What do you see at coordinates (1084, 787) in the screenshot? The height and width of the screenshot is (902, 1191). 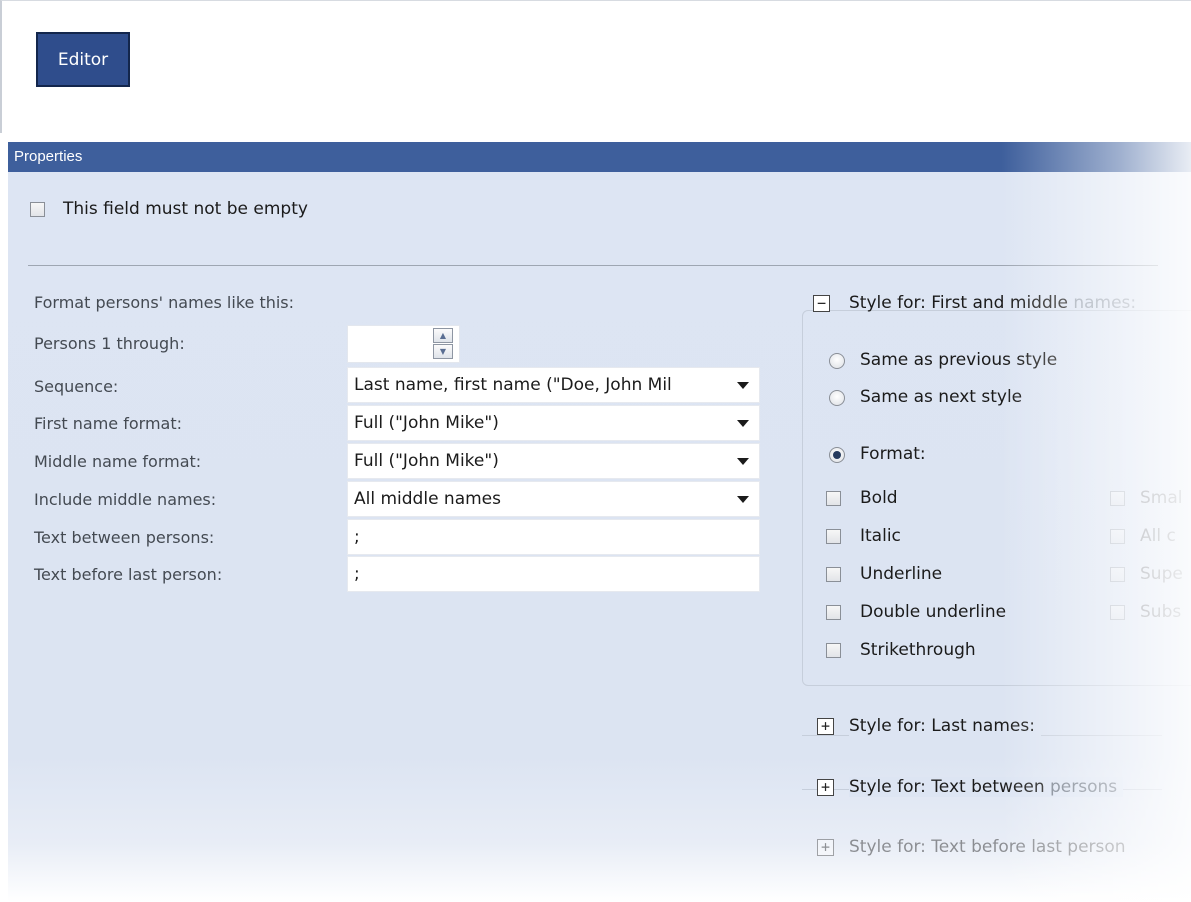 I see `style-text-between-faded: persons` at bounding box center [1084, 787].